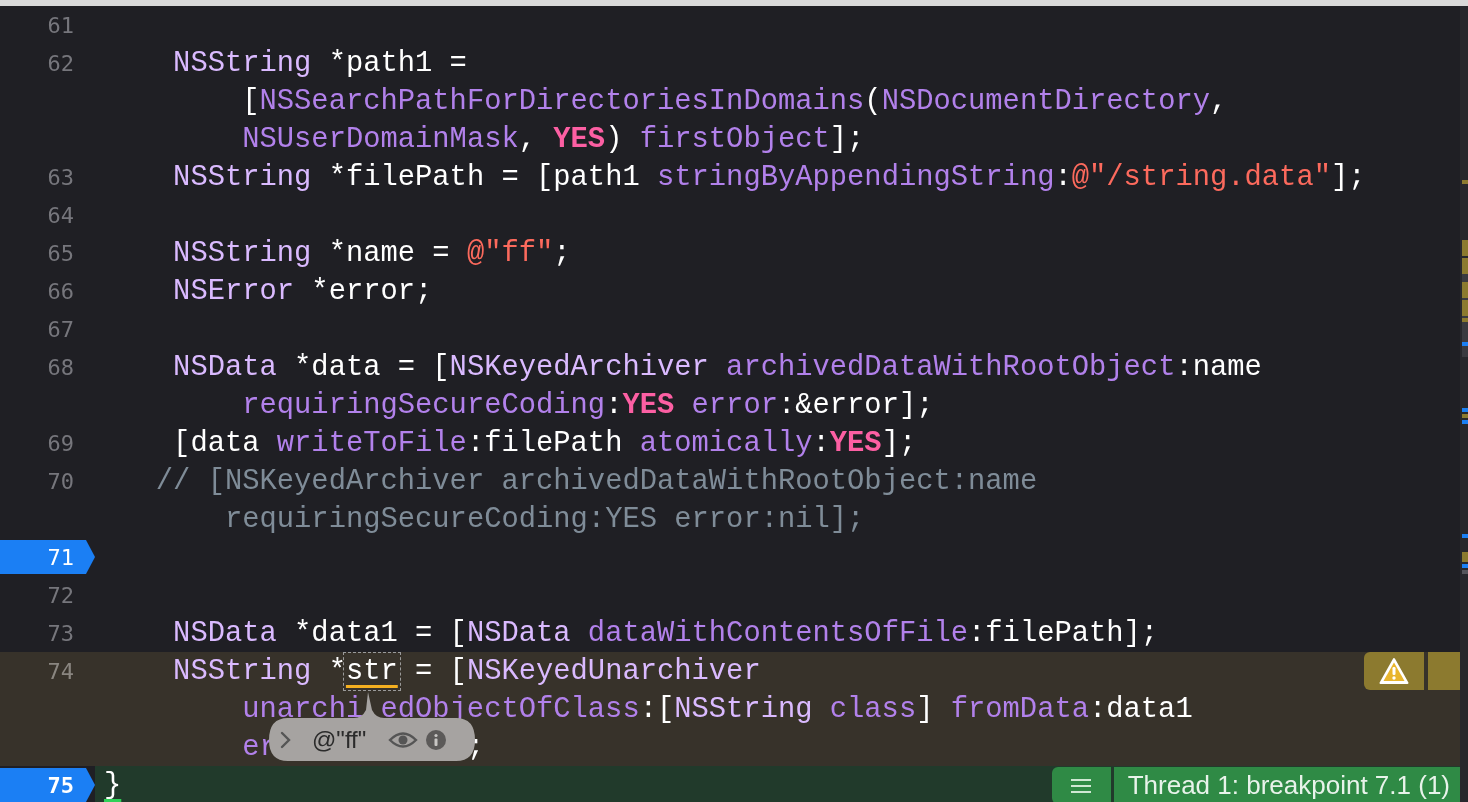  I want to click on code-text: :&error];, so click(855, 405).